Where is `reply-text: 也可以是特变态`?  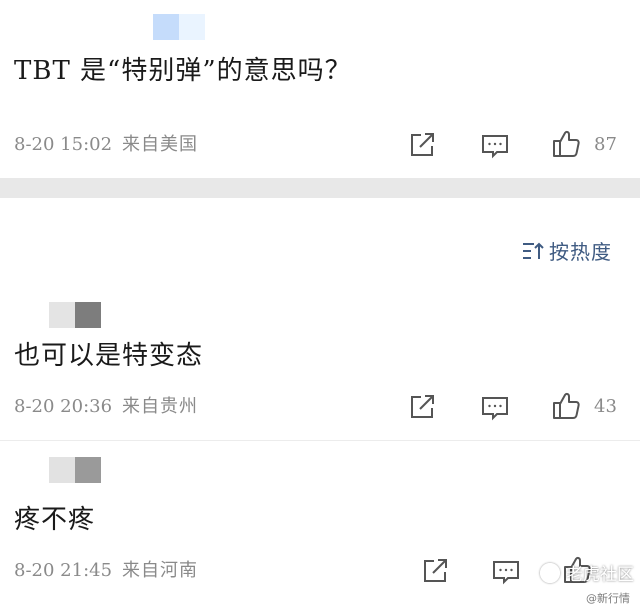
reply-text: 也可以是特变态 is located at coordinates (109, 356).